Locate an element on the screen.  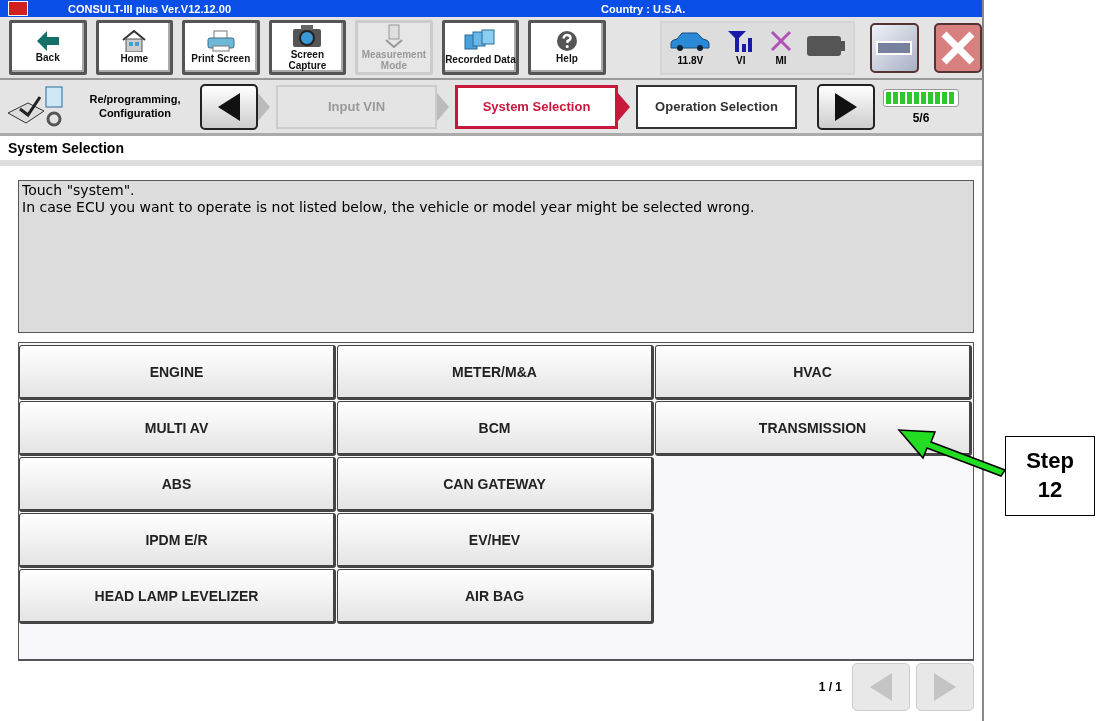
car-icon is located at coordinates (690, 40).